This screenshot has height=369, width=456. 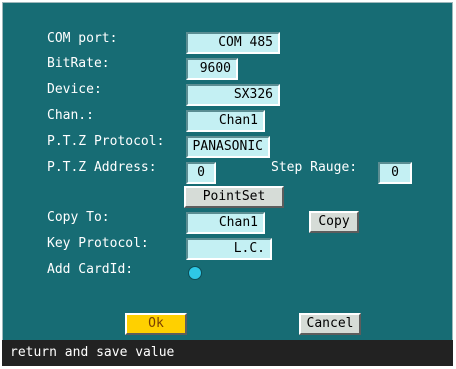 I want to click on ptz-protocol-label: P.T.Z Protocol:, so click(x=106, y=141).